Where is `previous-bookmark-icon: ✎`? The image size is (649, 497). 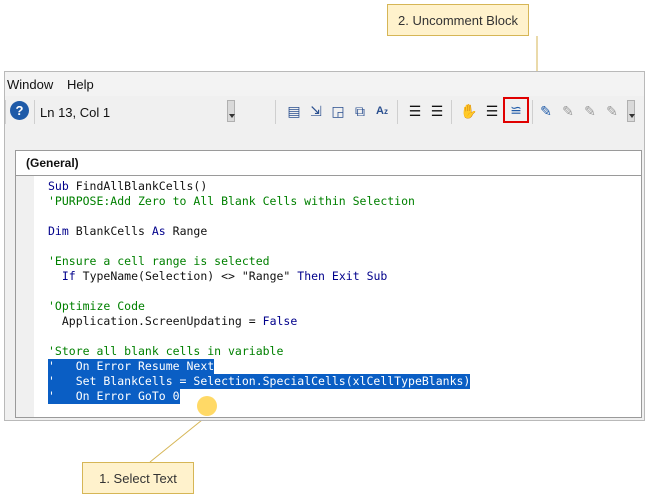
previous-bookmark-icon: ✎ is located at coordinates (590, 111).